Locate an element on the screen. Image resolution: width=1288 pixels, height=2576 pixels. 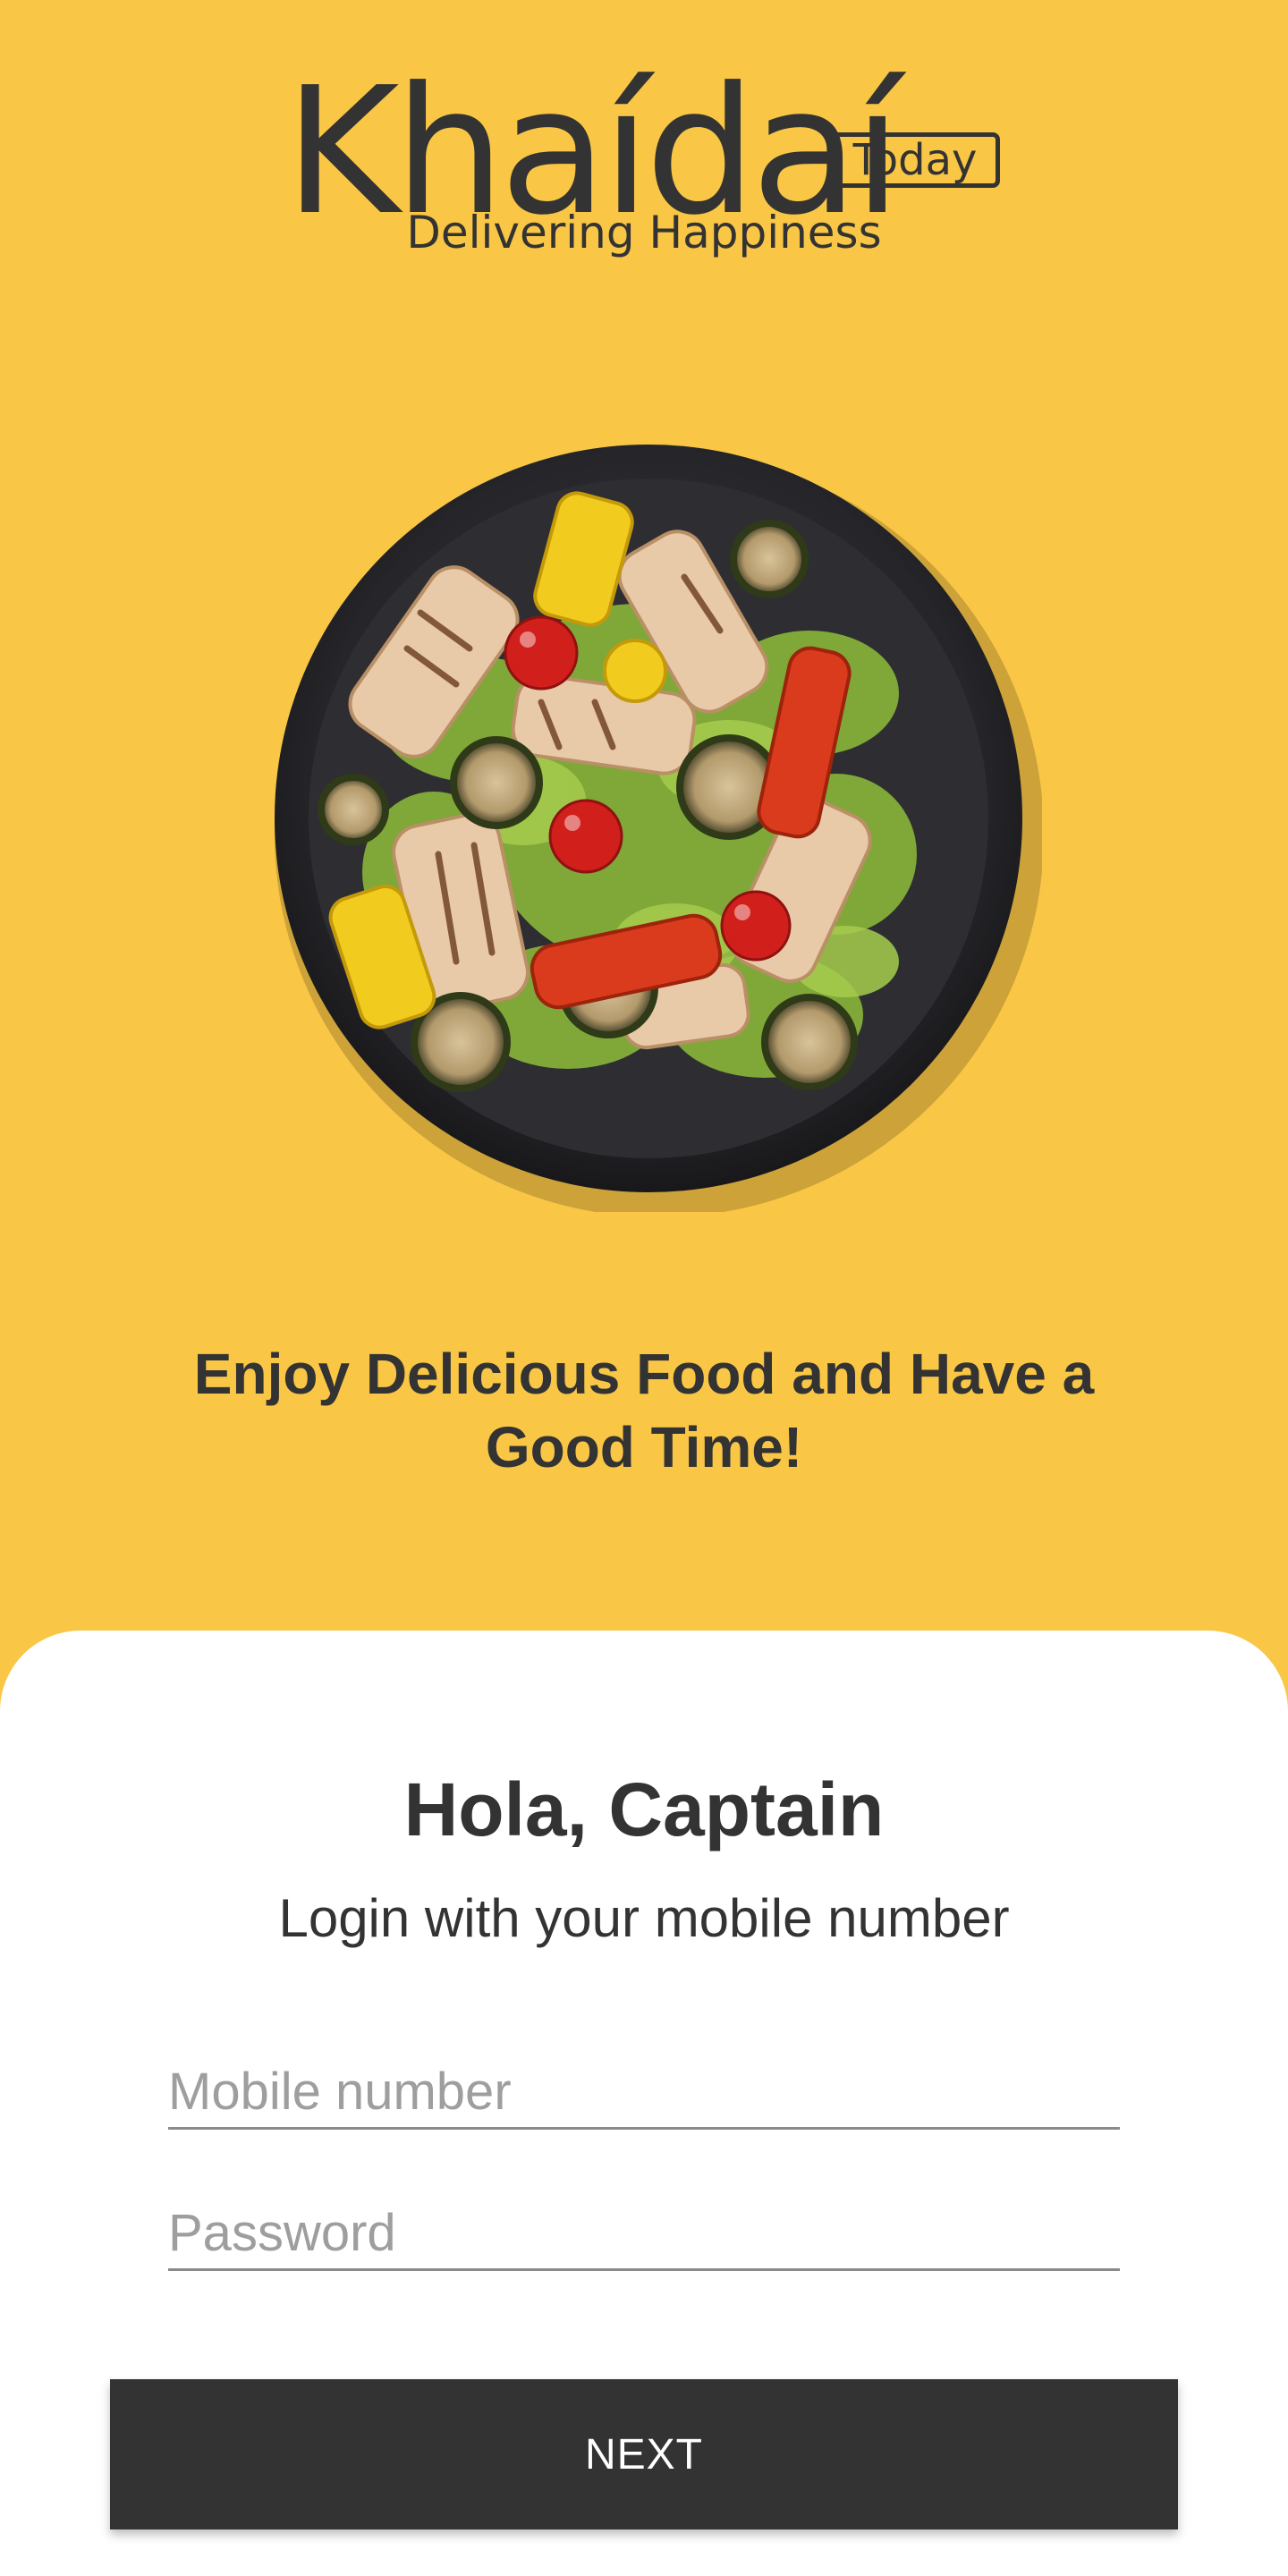
login-subtitle: Login with your mobile number is located at coordinates (644, 1918).